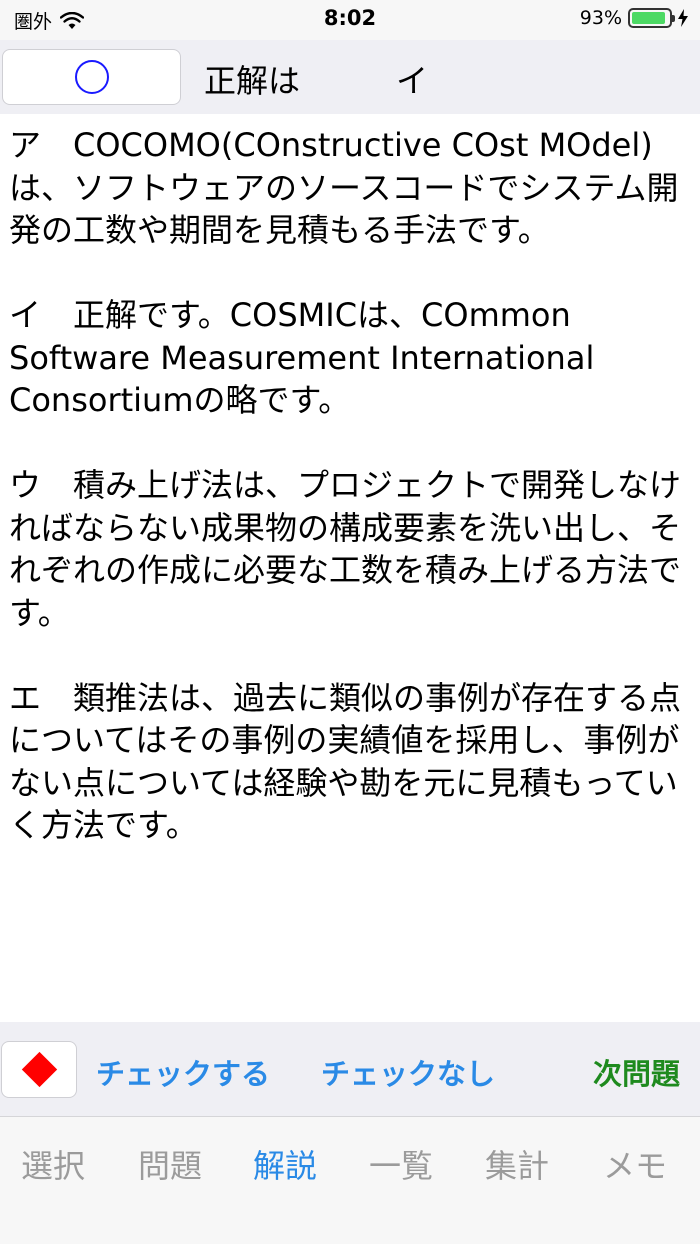  I want to click on battery-percent: 93%, so click(600, 18).